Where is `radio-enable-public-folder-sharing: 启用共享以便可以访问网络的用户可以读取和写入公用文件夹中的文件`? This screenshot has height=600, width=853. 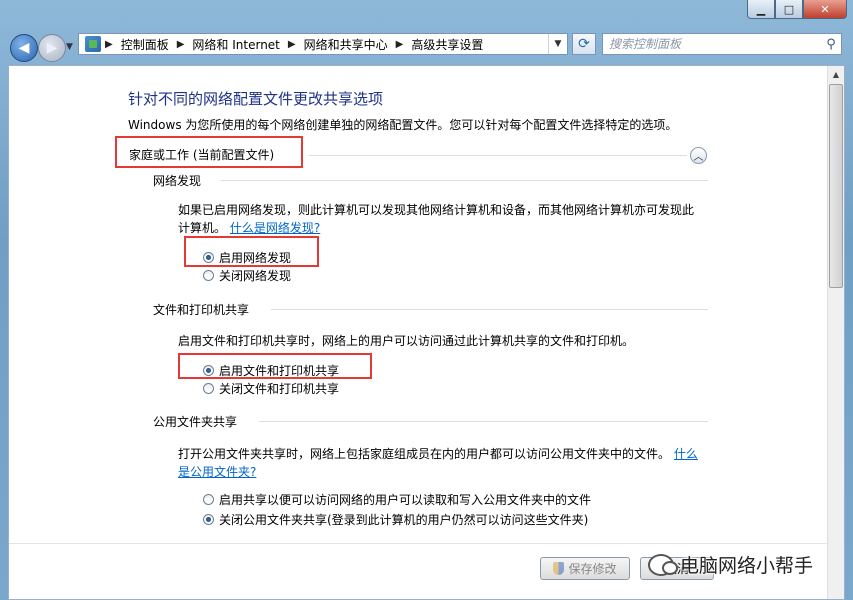 radio-enable-public-folder-sharing: 启用共享以便可以访问网络的用户可以读取和写入公用文件夹中的文件 is located at coordinates (397, 499).